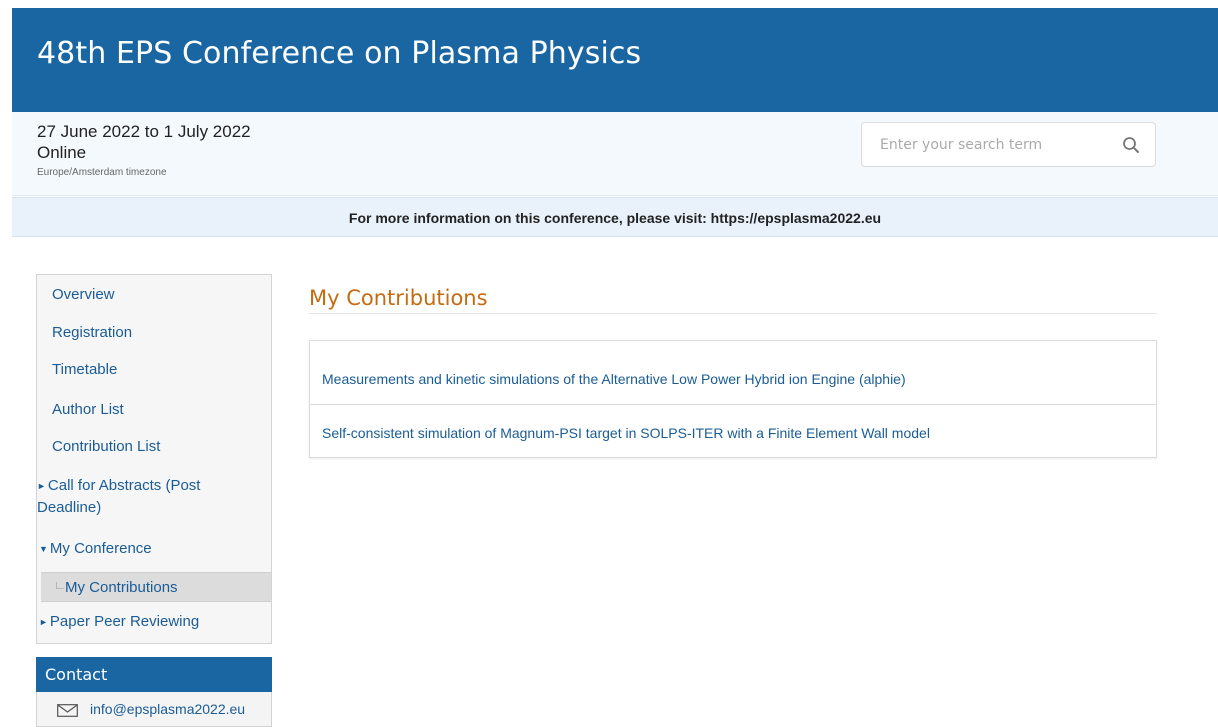 This screenshot has height=727, width=1218. Describe the element at coordinates (102, 172) in the screenshot. I see `event-timezone: Europe/Amsterdam timezone` at that location.